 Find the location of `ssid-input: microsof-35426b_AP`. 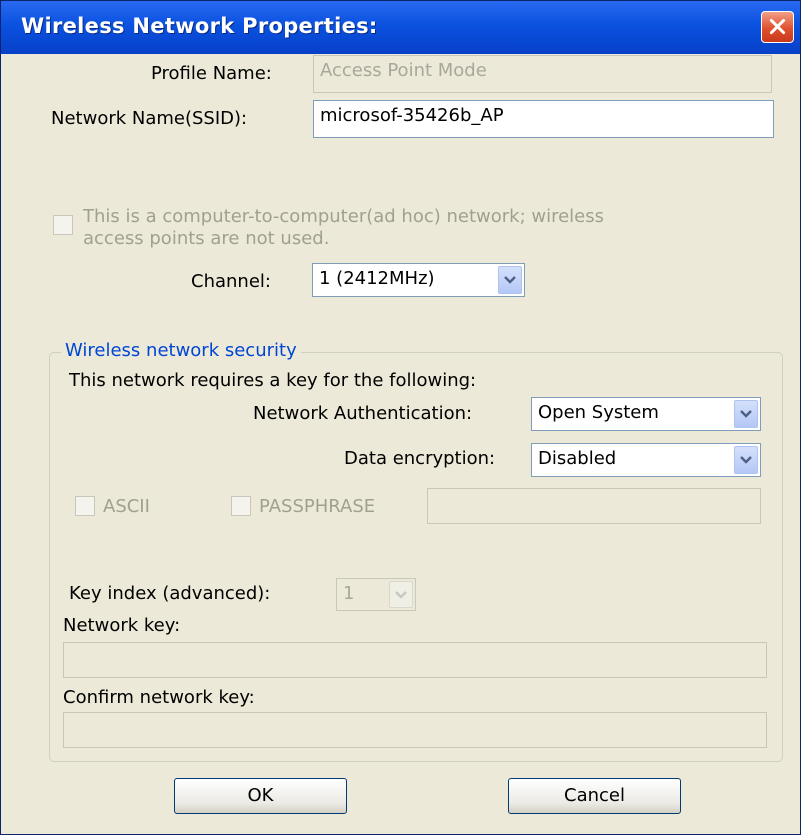

ssid-input: microsof-35426b_AP is located at coordinates (543, 119).